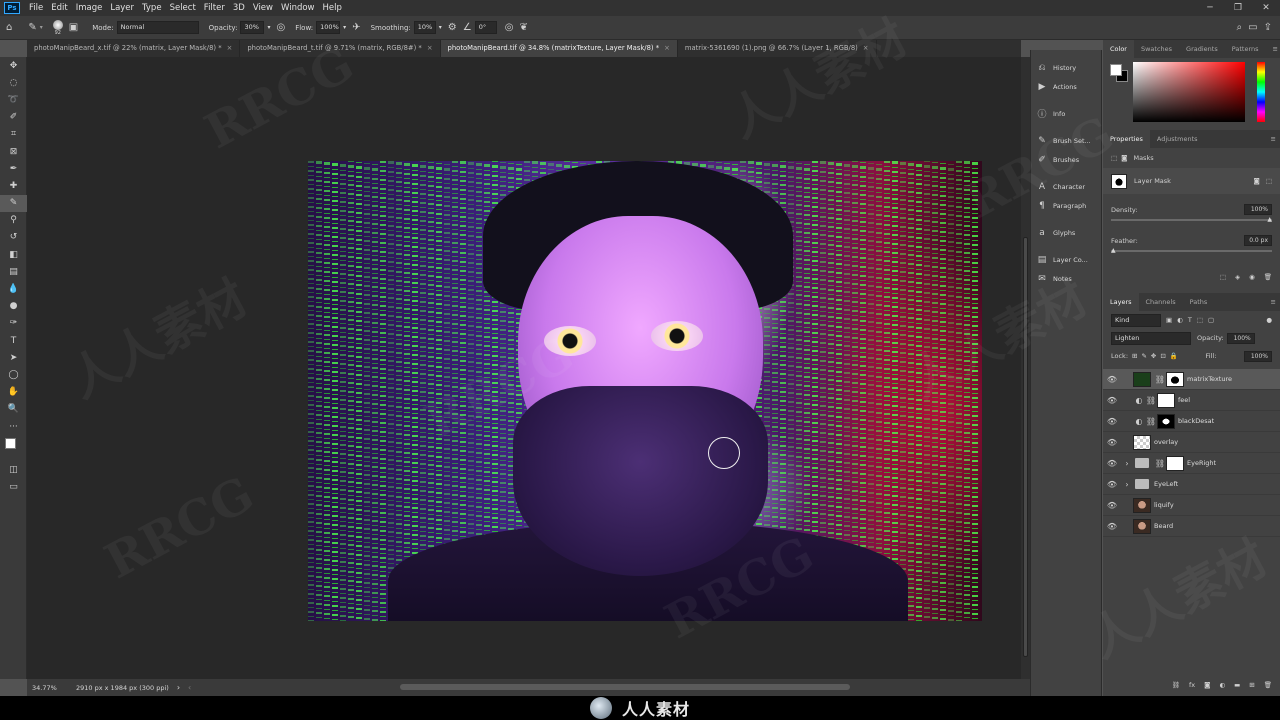 Image resolution: width=1280 pixels, height=720 pixels. Describe the element at coordinates (1162, 356) in the screenshot. I see `lock-artboard-icon: ⊡` at that location.